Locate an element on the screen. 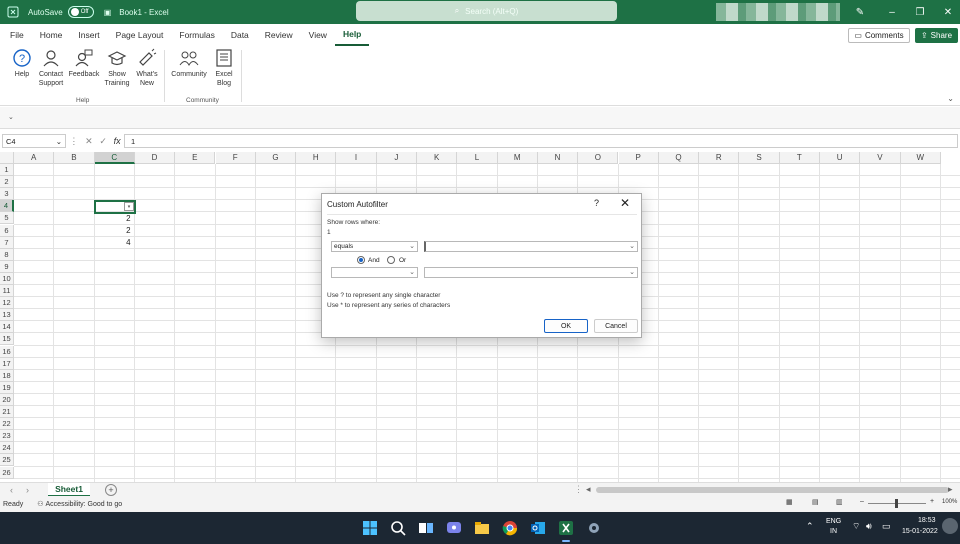 The height and width of the screenshot is (544, 960). help-button: ? Help is located at coordinates (22, 63).